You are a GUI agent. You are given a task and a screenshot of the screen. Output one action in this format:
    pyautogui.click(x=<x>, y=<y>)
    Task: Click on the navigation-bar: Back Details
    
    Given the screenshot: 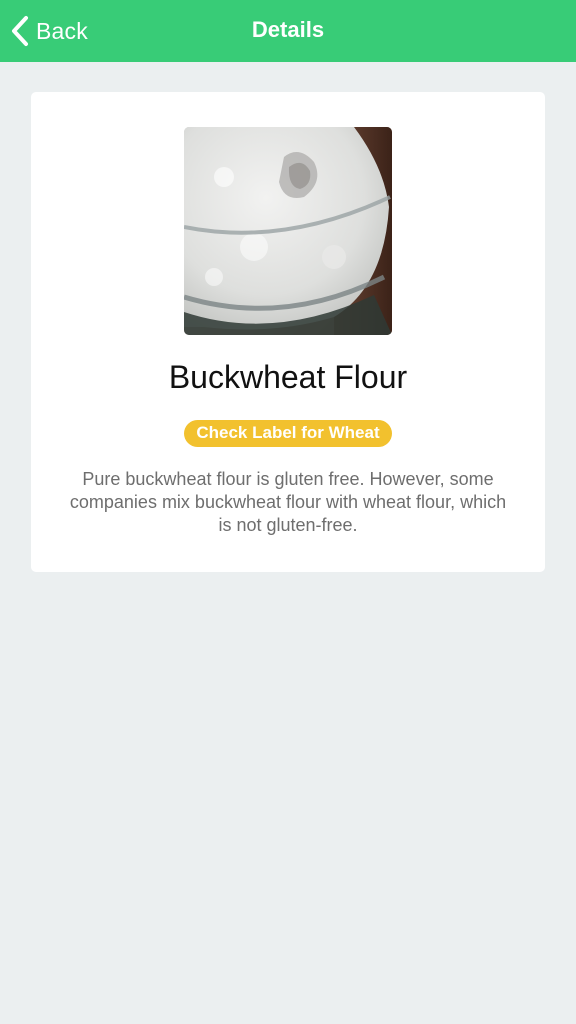 What is the action you would take?
    pyautogui.click(x=288, y=31)
    